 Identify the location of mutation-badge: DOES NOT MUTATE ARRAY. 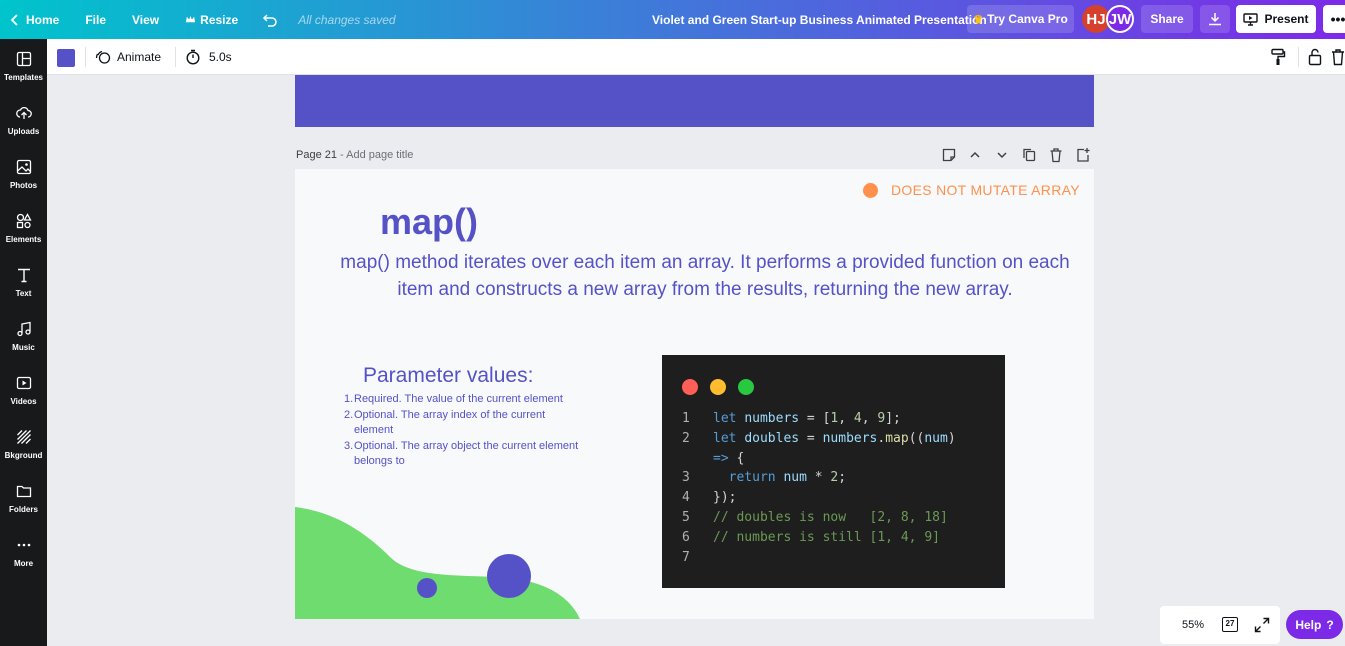
(985, 190).